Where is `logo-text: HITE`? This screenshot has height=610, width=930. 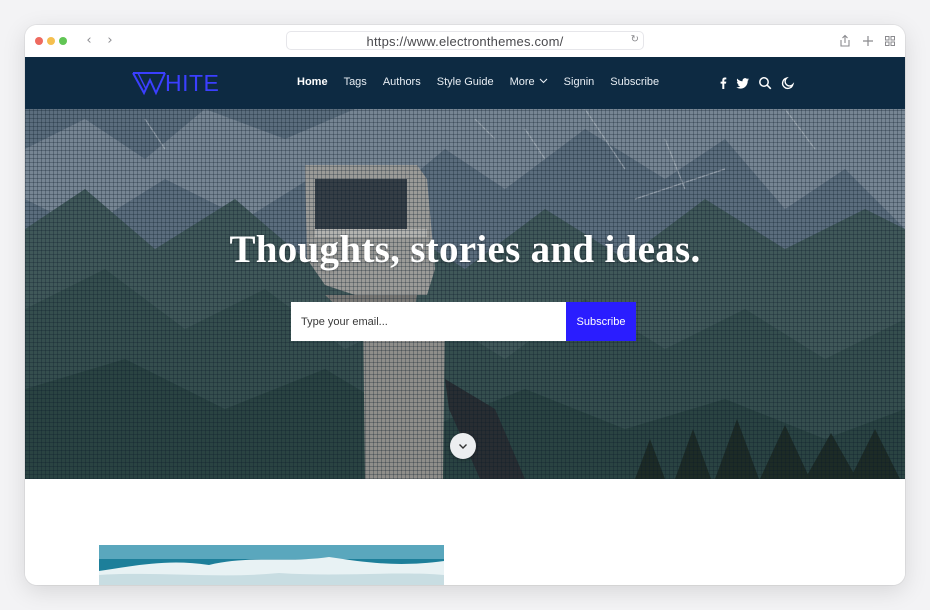 logo-text: HITE is located at coordinates (192, 83).